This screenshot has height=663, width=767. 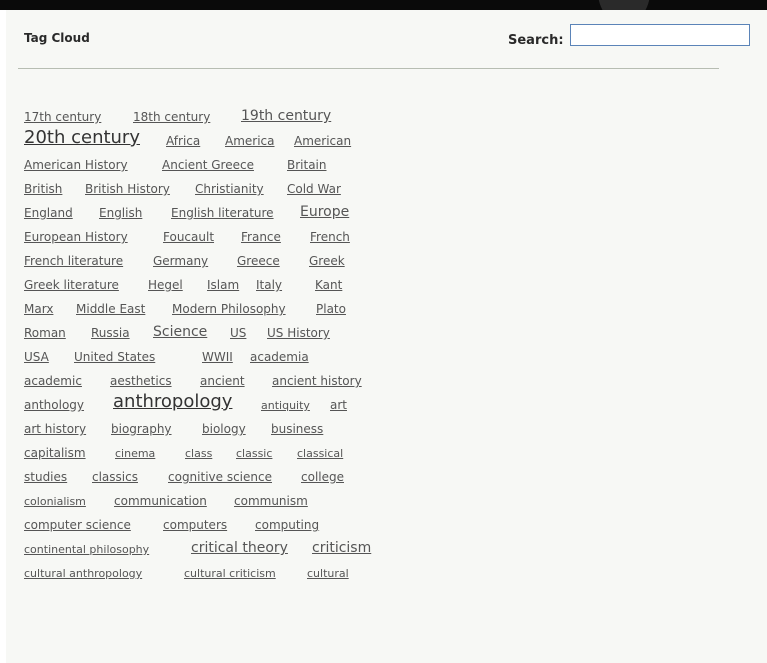 I want to click on tag-link: Middle East, so click(x=110, y=309).